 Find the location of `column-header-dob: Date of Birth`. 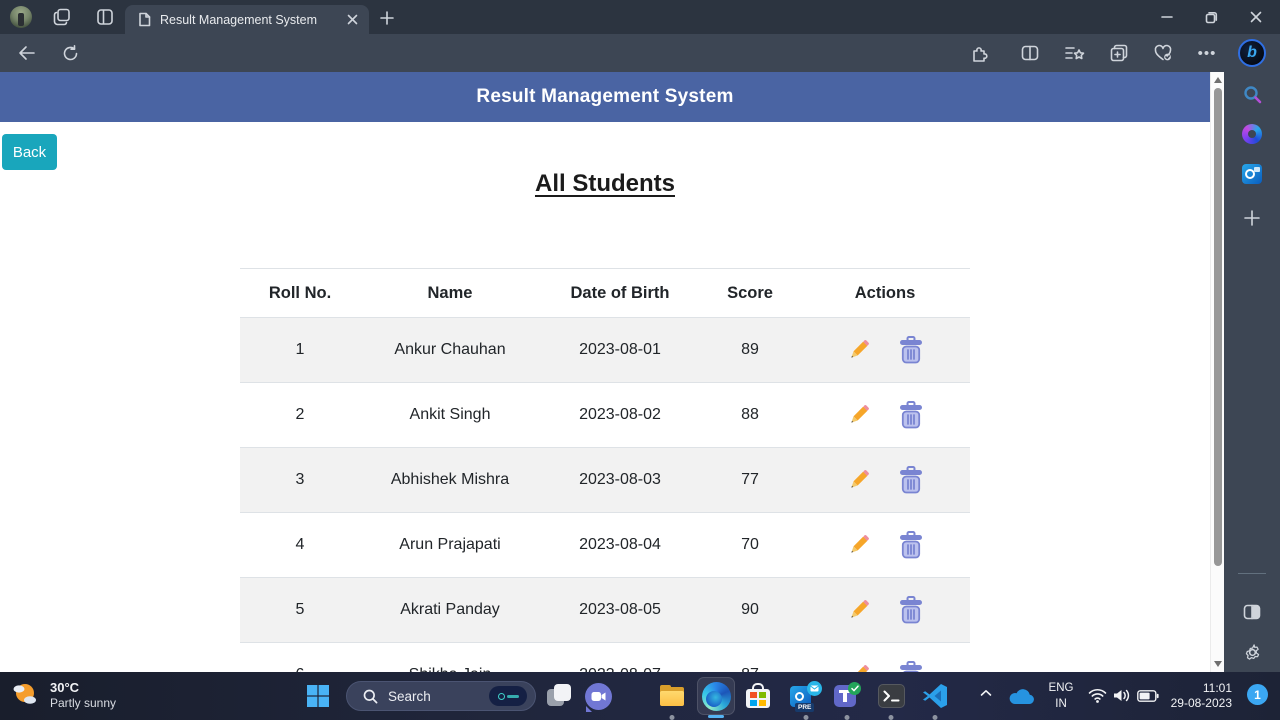

column-header-dob: Date of Birth is located at coordinates (620, 293).